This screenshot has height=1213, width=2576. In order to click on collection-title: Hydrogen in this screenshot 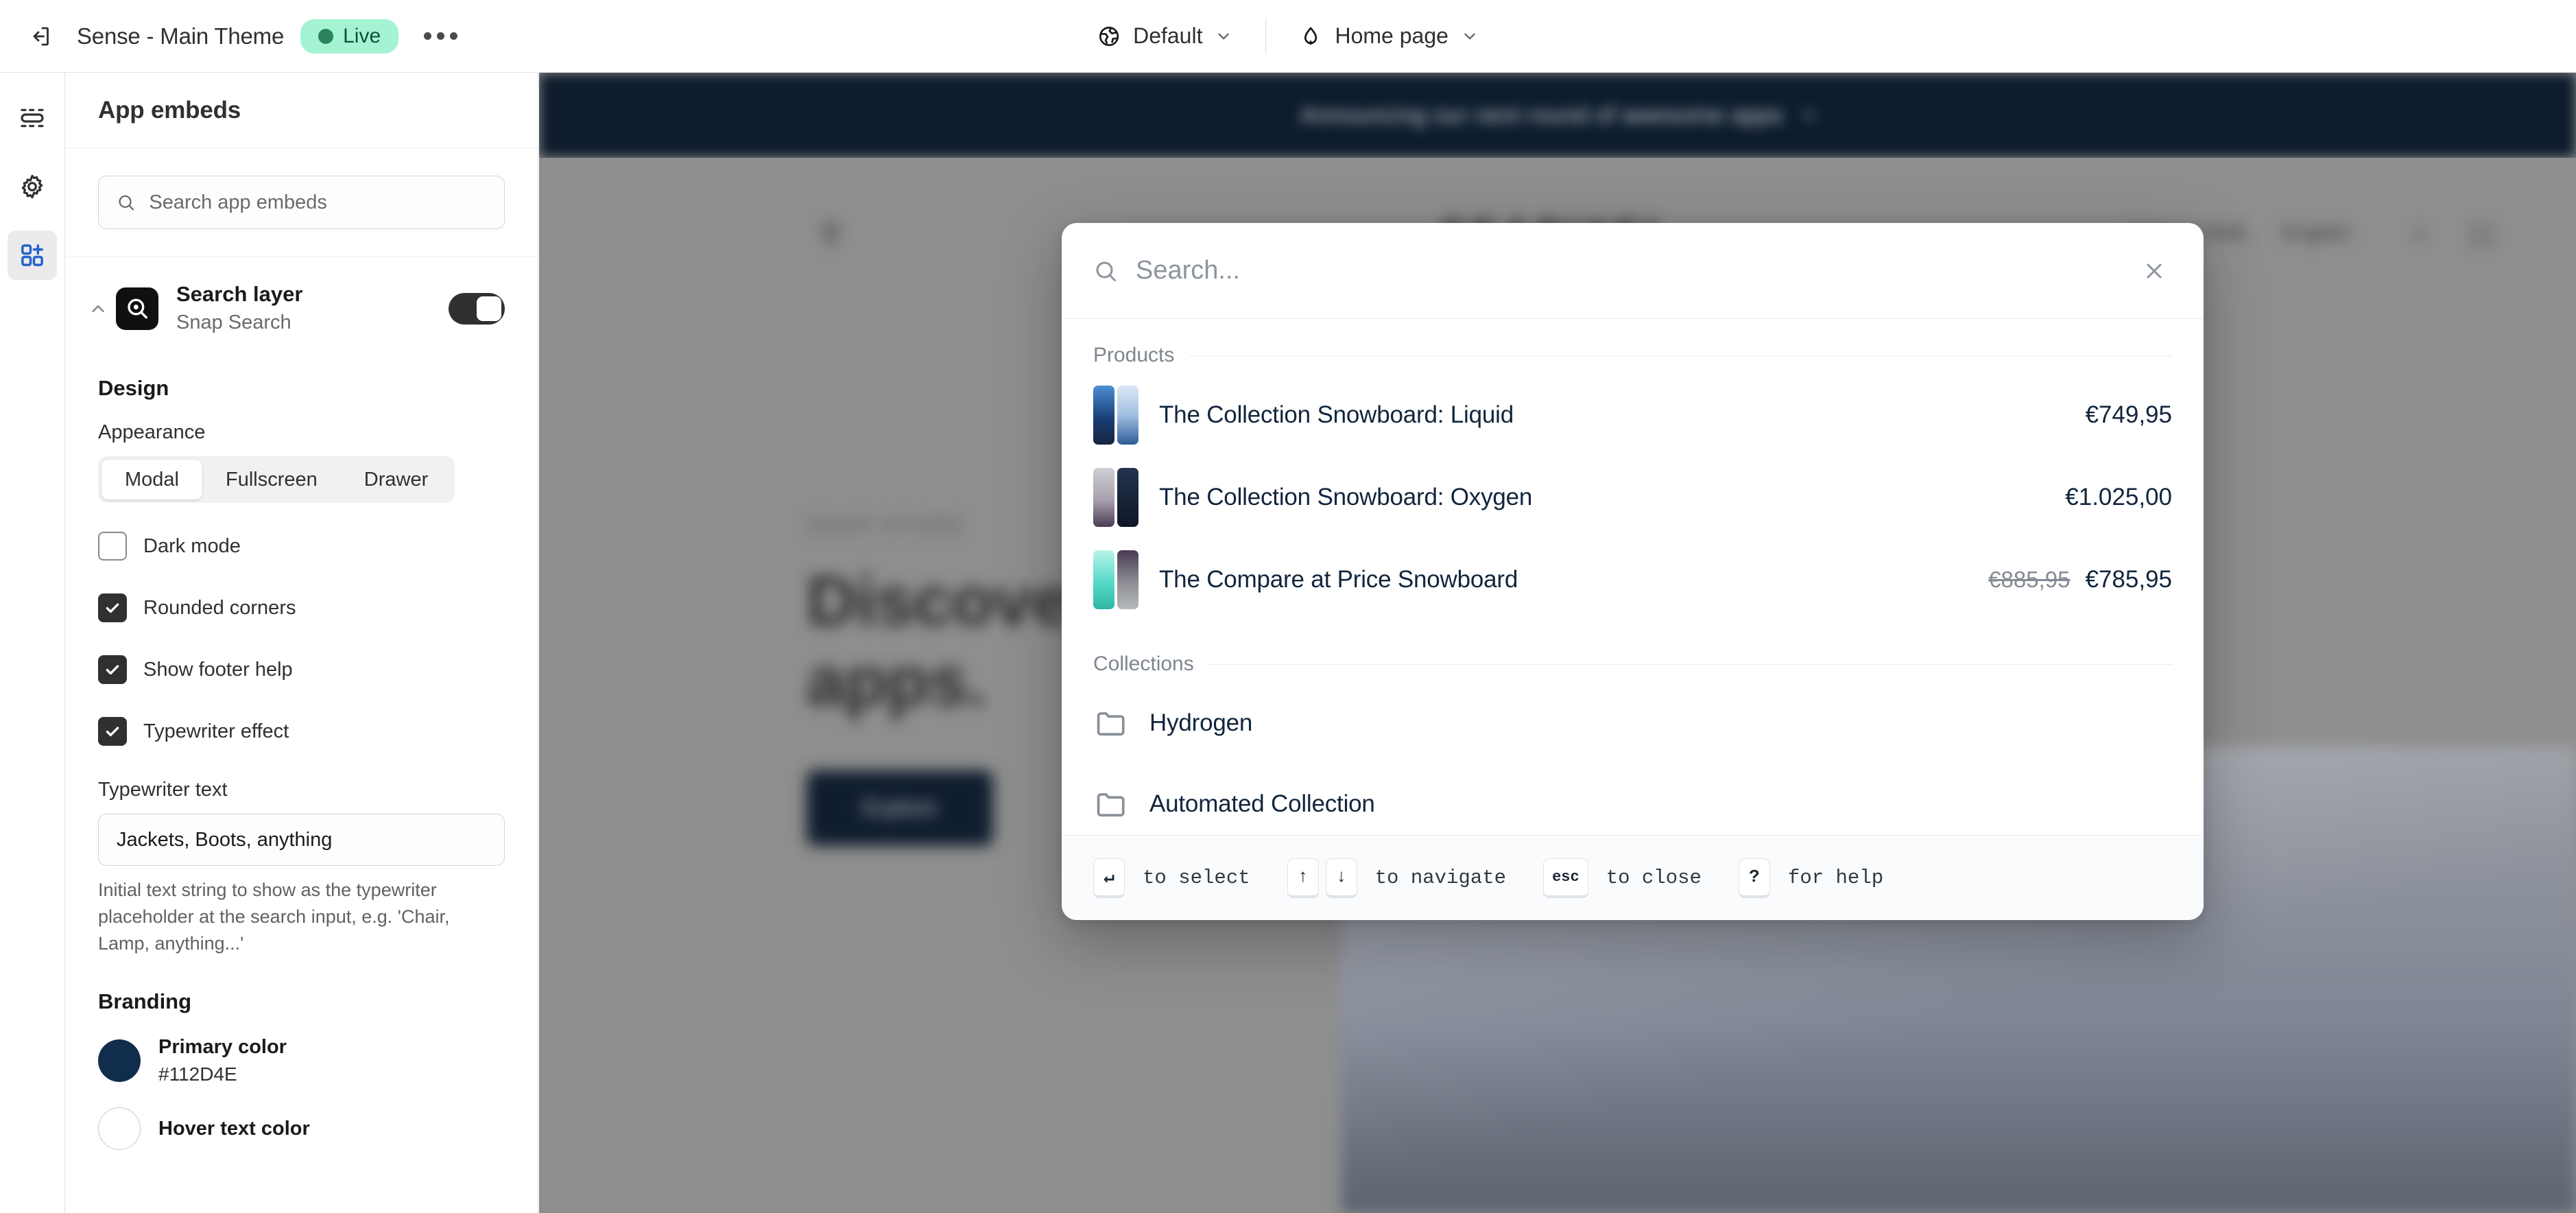, I will do `click(1201, 722)`.